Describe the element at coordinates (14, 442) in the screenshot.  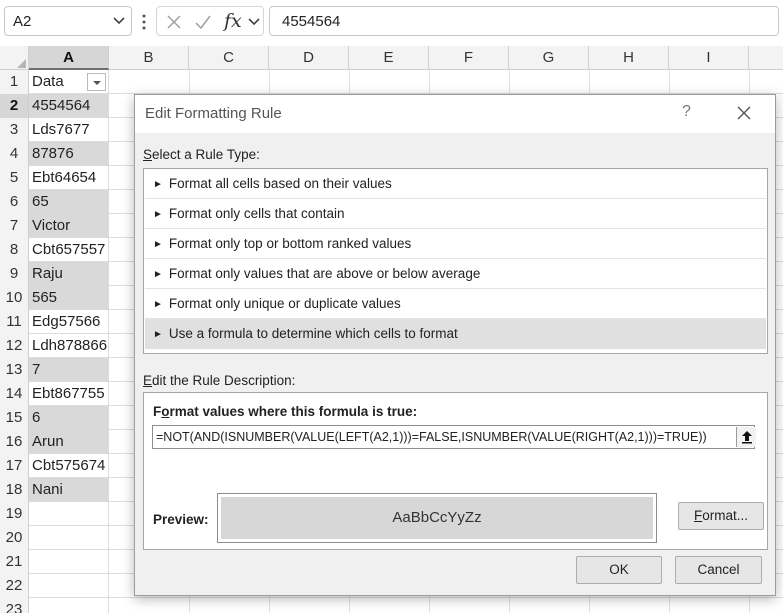
I see `row-header: 16` at that location.